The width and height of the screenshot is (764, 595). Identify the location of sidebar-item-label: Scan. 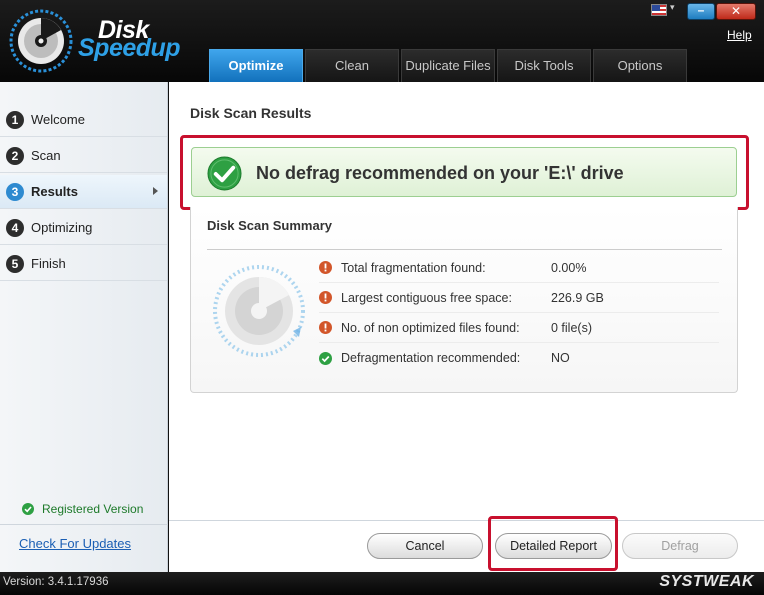
(46, 155).